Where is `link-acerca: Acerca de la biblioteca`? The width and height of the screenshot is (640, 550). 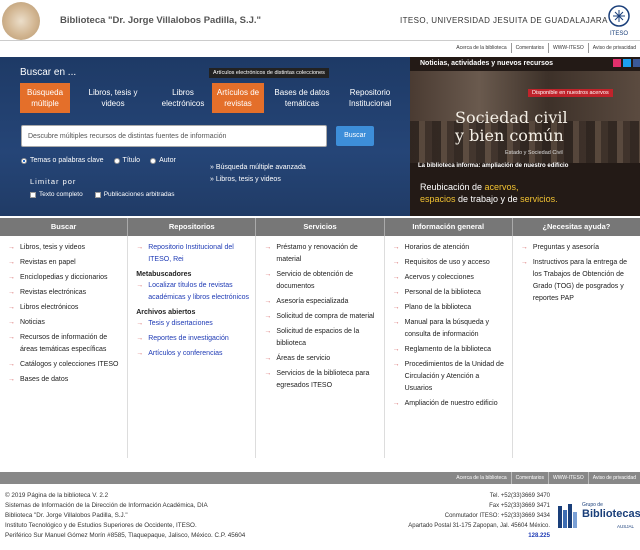
link-acerca: Acerca de la biblioteca is located at coordinates (481, 48).